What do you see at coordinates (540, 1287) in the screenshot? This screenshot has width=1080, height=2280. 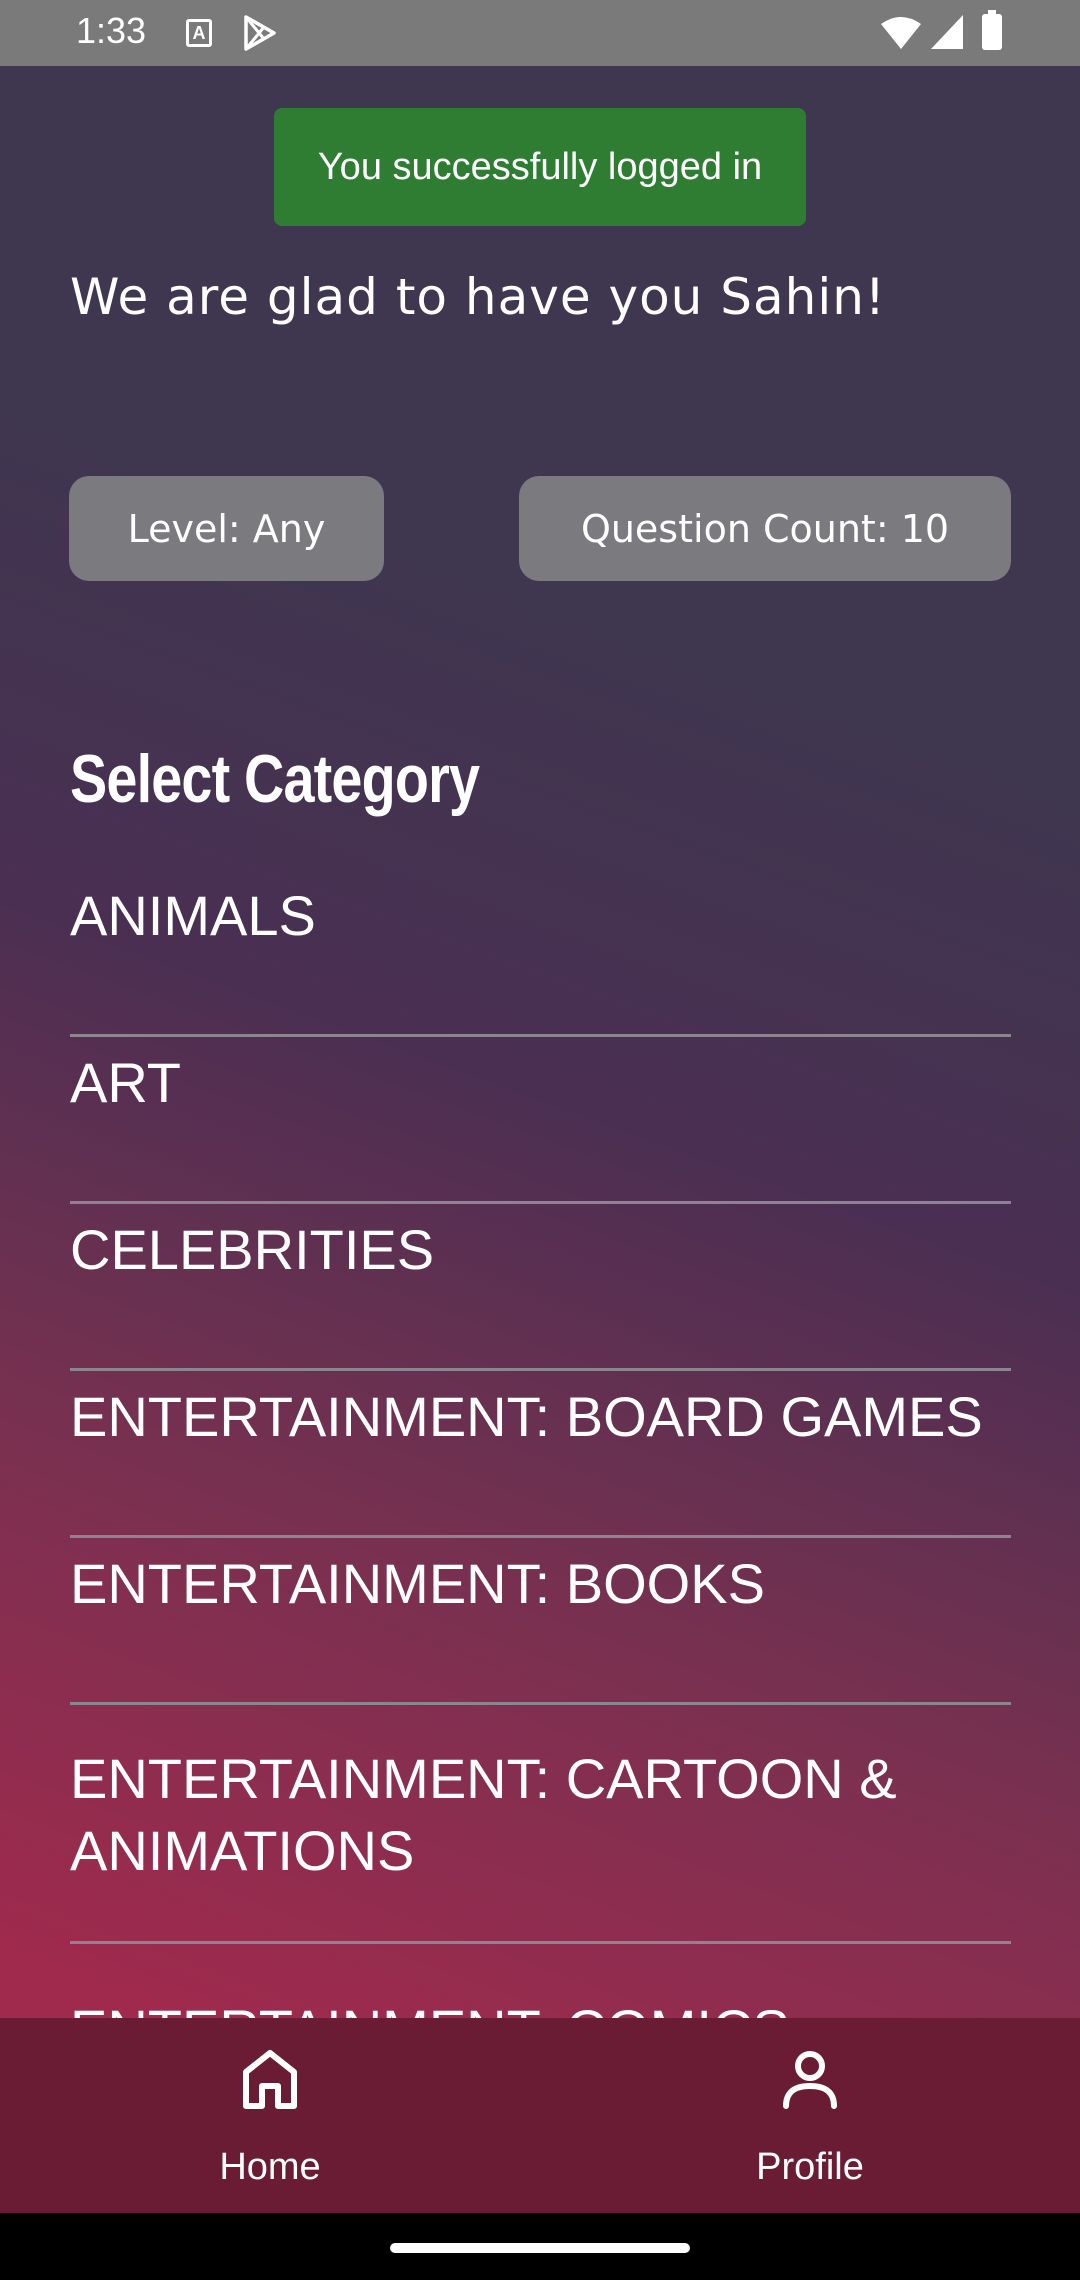 I see `category-item-celebrities: CELEBRITIES` at bounding box center [540, 1287].